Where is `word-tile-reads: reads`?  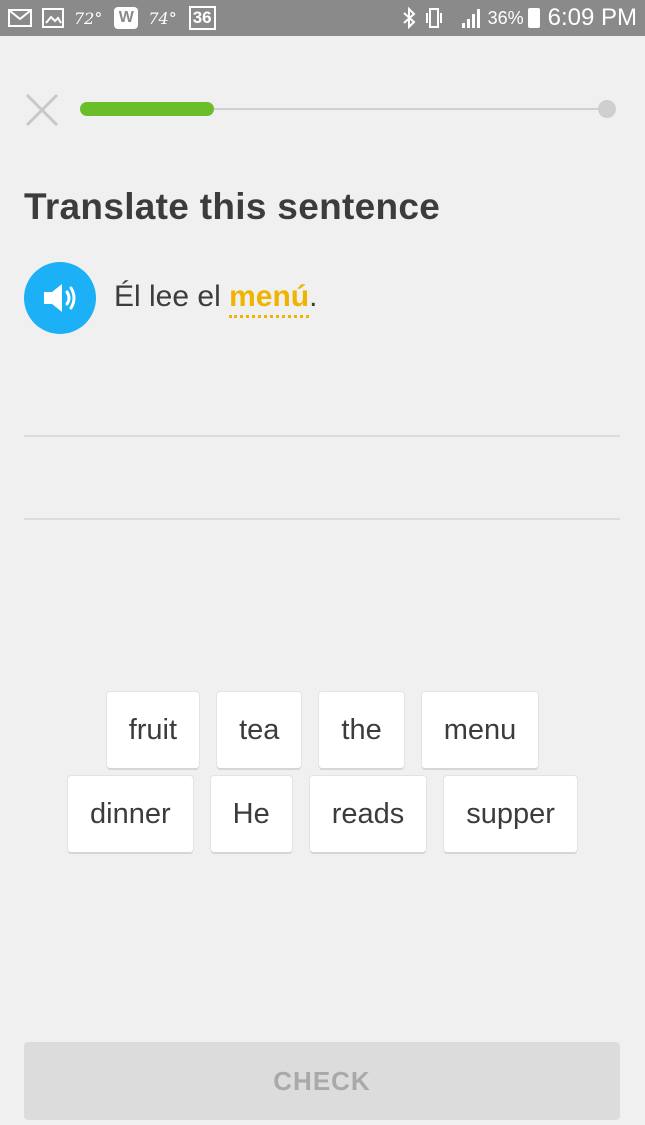 word-tile-reads: reads is located at coordinates (368, 814).